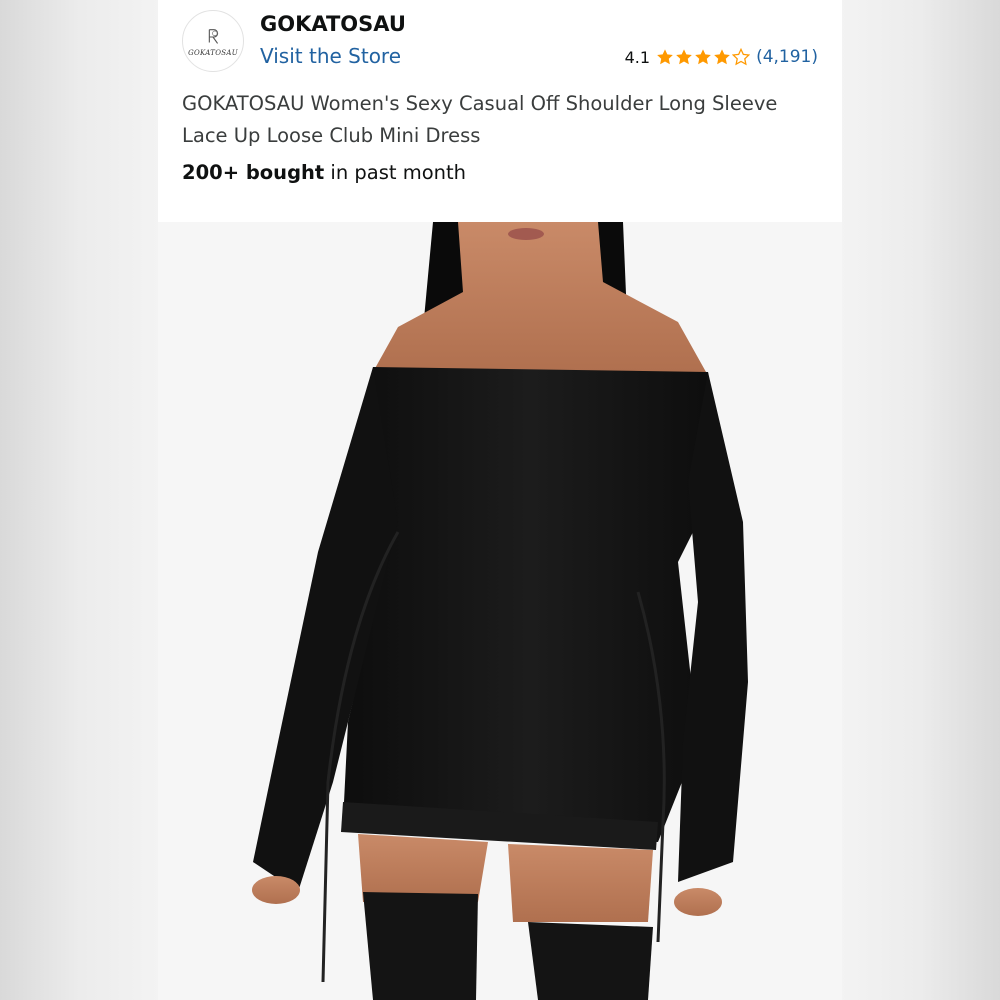 Image resolution: width=1000 pixels, height=1000 pixels. Describe the element at coordinates (526, 234) in the screenshot. I see `lips-shape` at that location.